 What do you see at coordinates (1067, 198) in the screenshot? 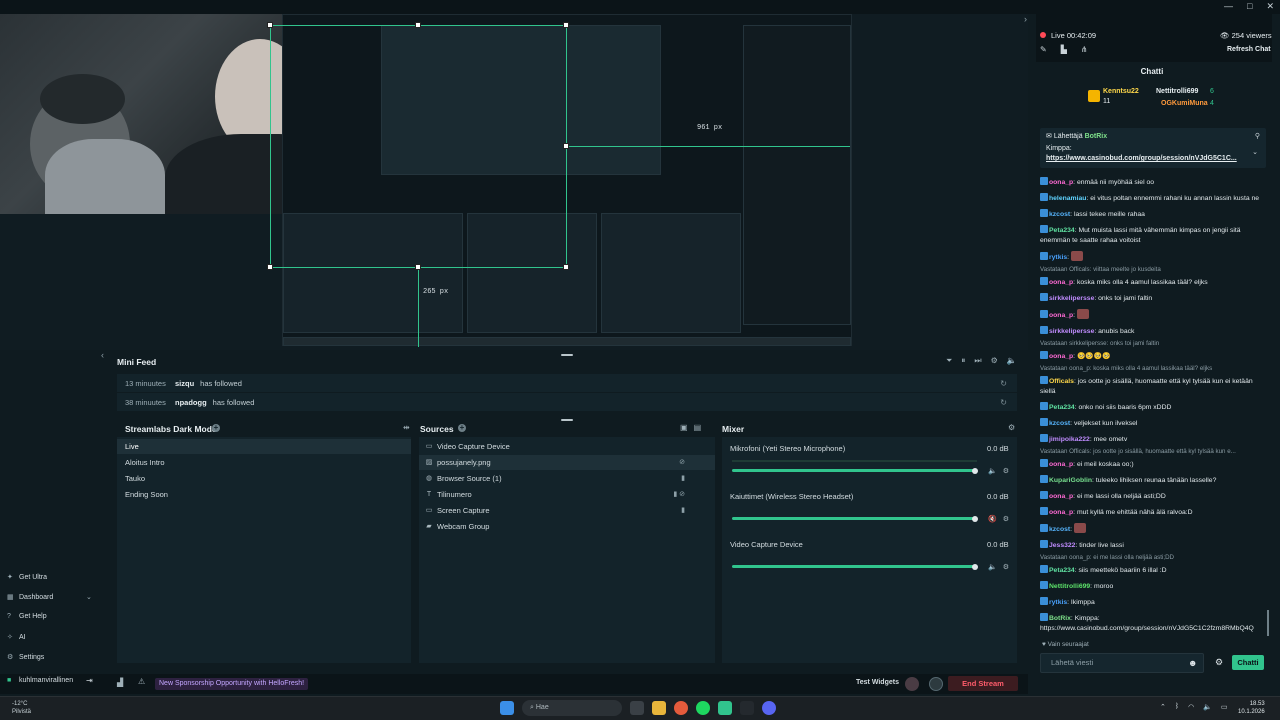
I see `chat-username: helenamiau` at bounding box center [1067, 198].